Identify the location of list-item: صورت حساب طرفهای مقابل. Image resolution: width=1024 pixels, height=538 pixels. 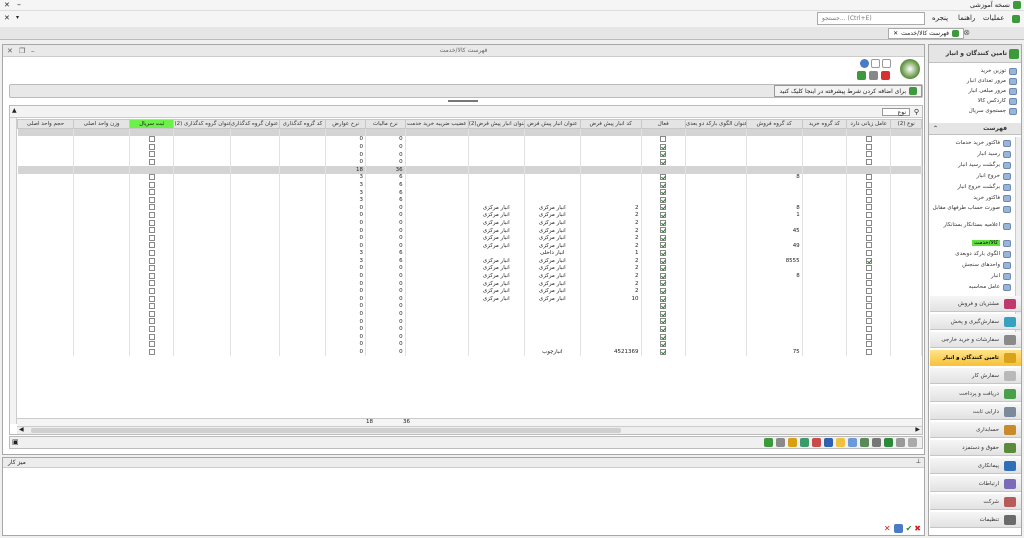
(972, 213).